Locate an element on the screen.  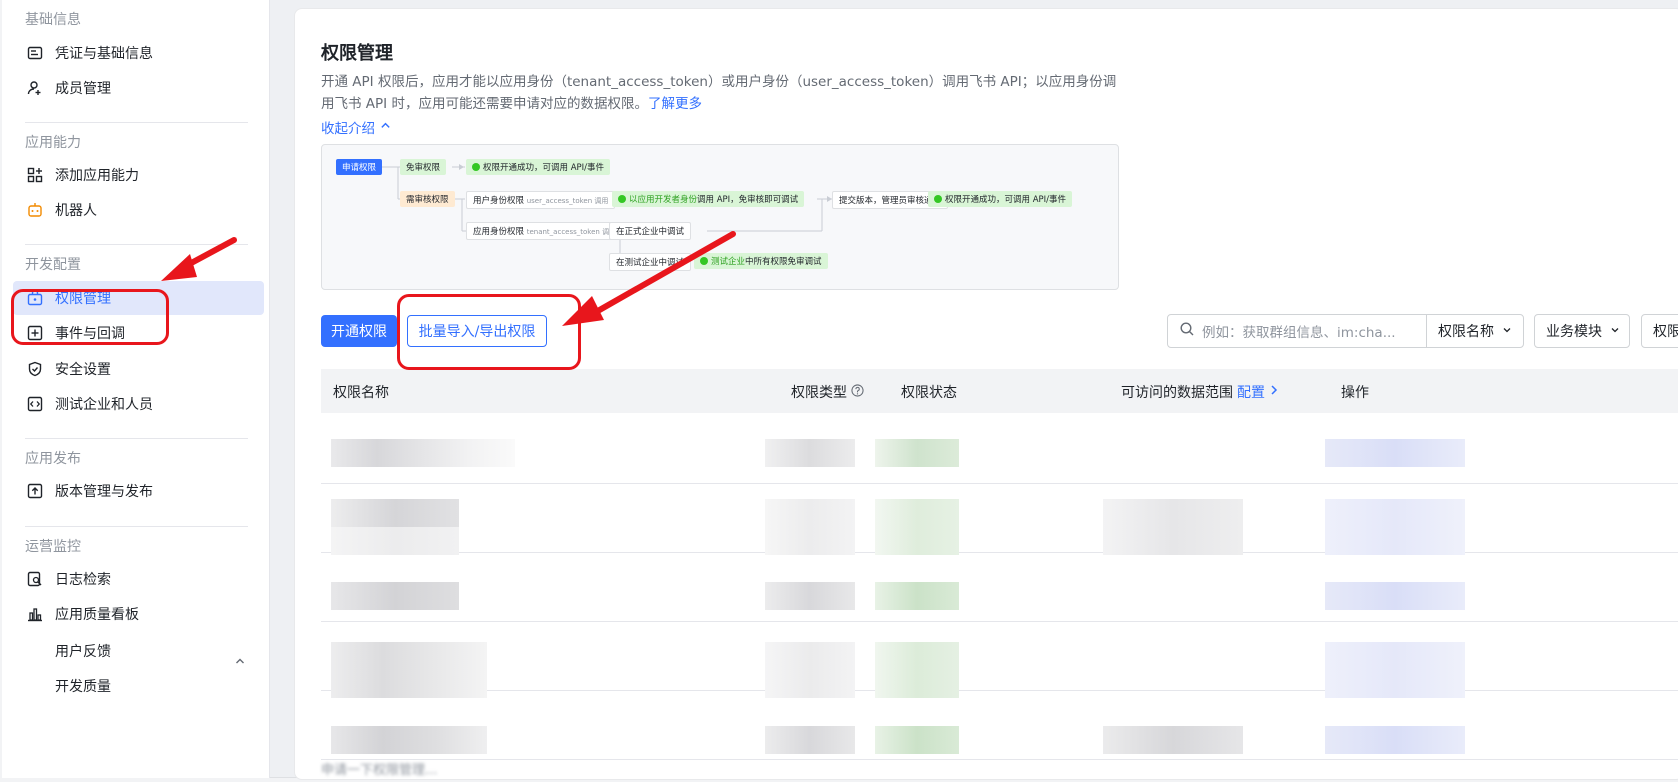
node-subtext: tenant_access_token 调用 is located at coordinates (571, 232).